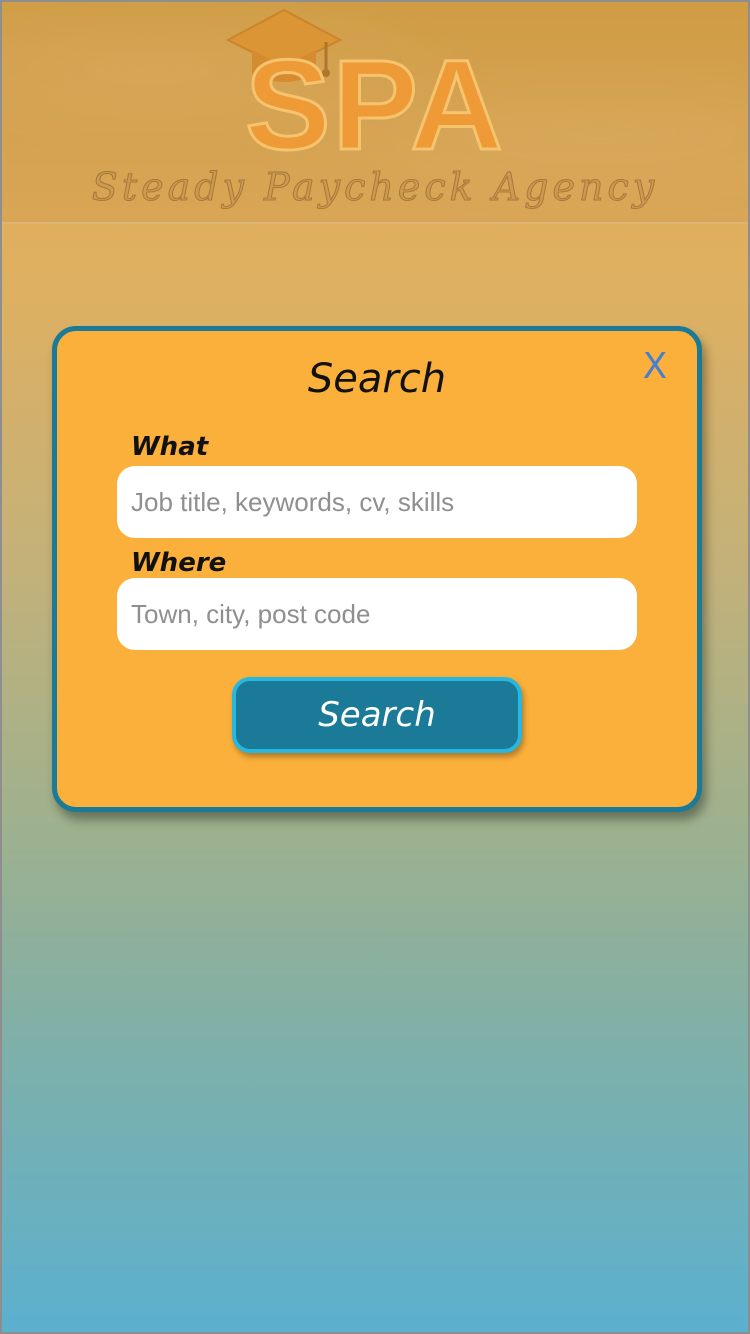 The image size is (750, 1334). Describe the element at coordinates (655, 367) in the screenshot. I see `close-button: X` at that location.